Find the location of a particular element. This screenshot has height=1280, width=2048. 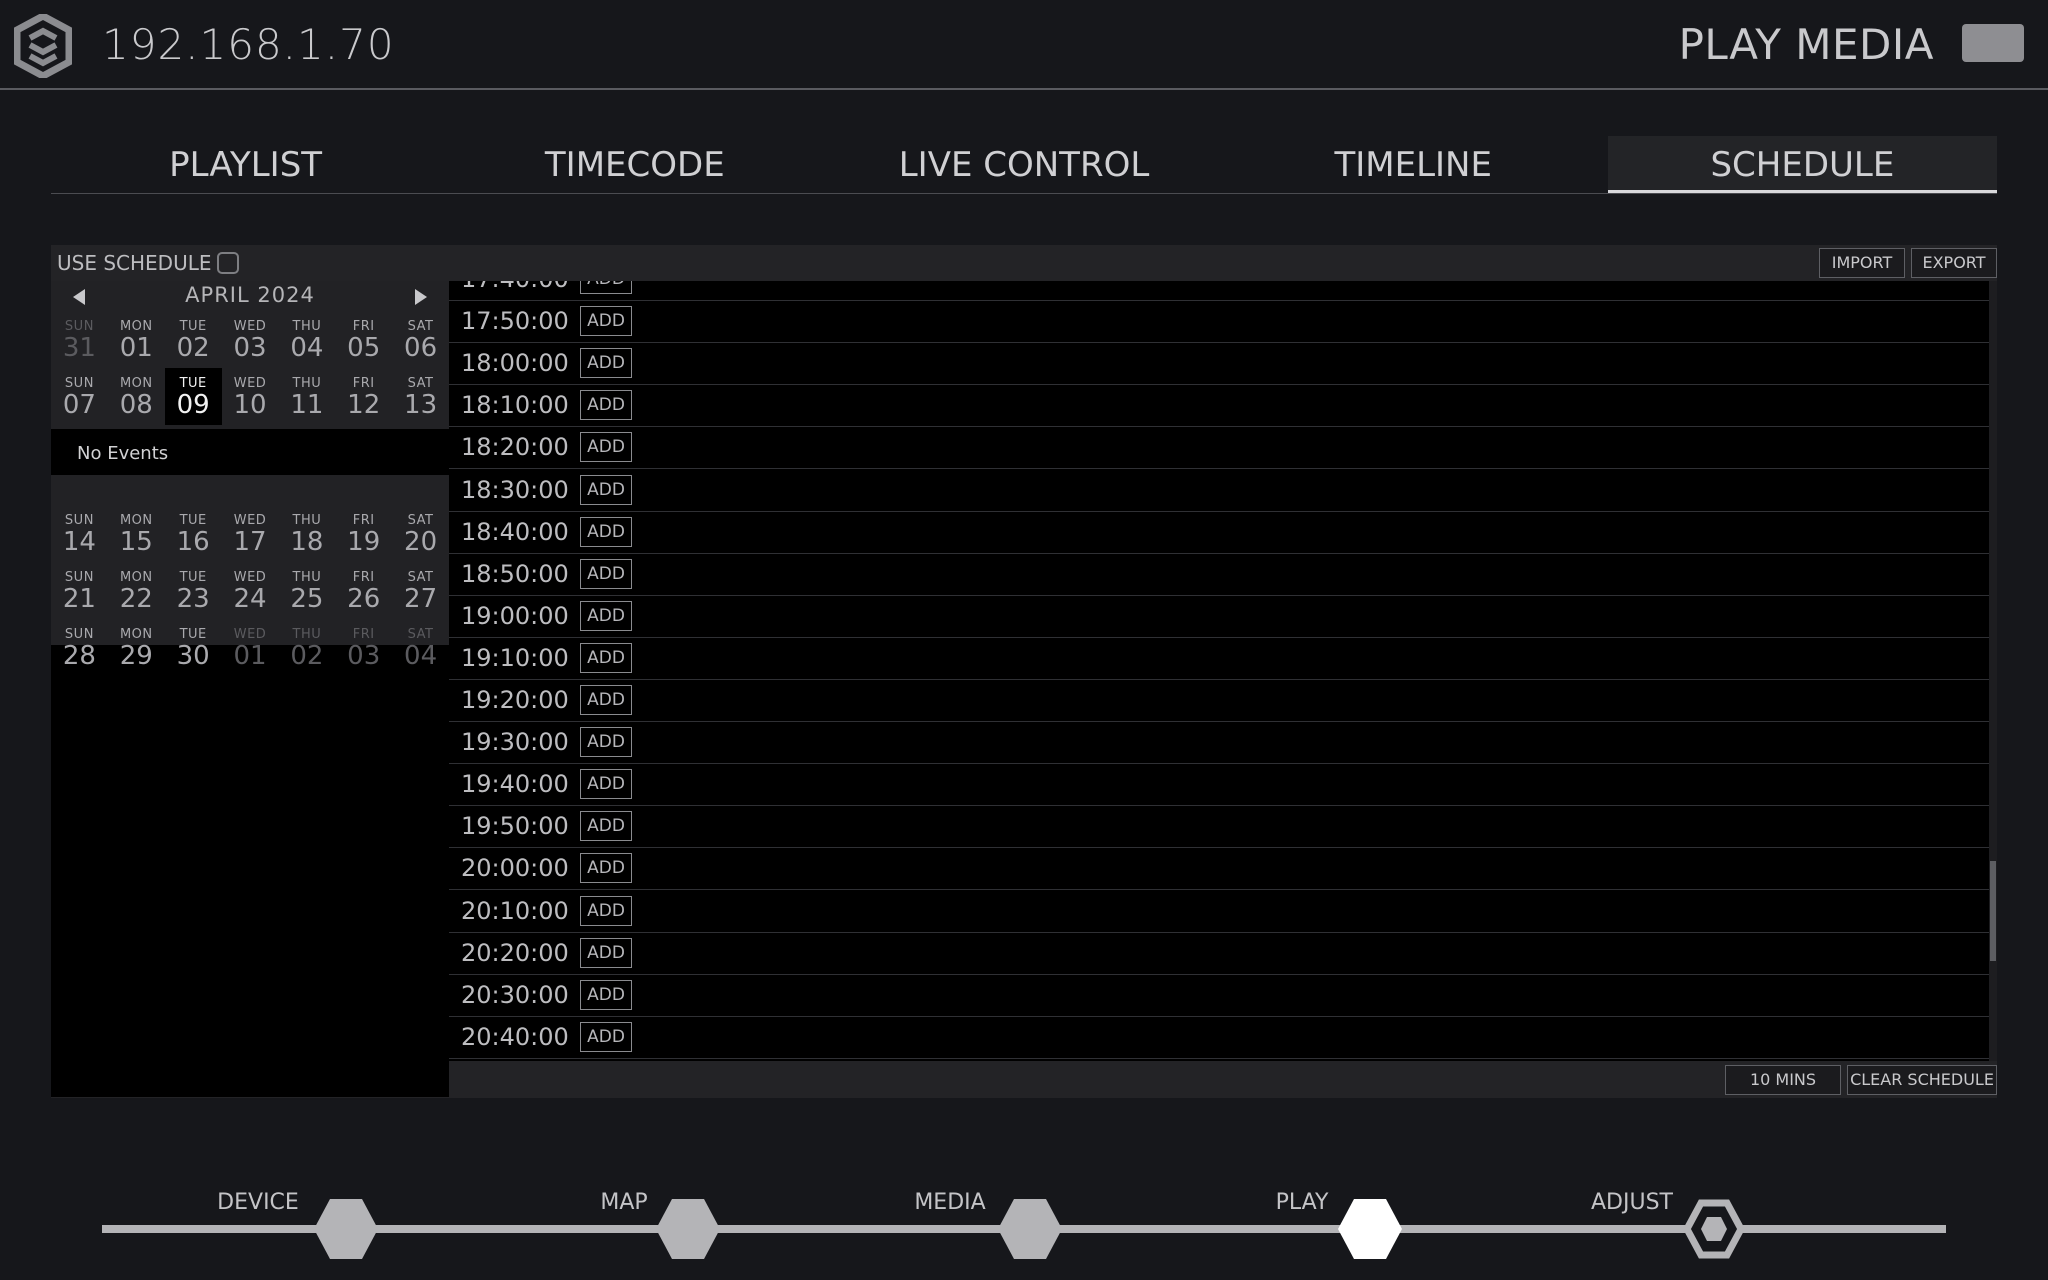

calendar-day-number: 31 is located at coordinates (79, 348).